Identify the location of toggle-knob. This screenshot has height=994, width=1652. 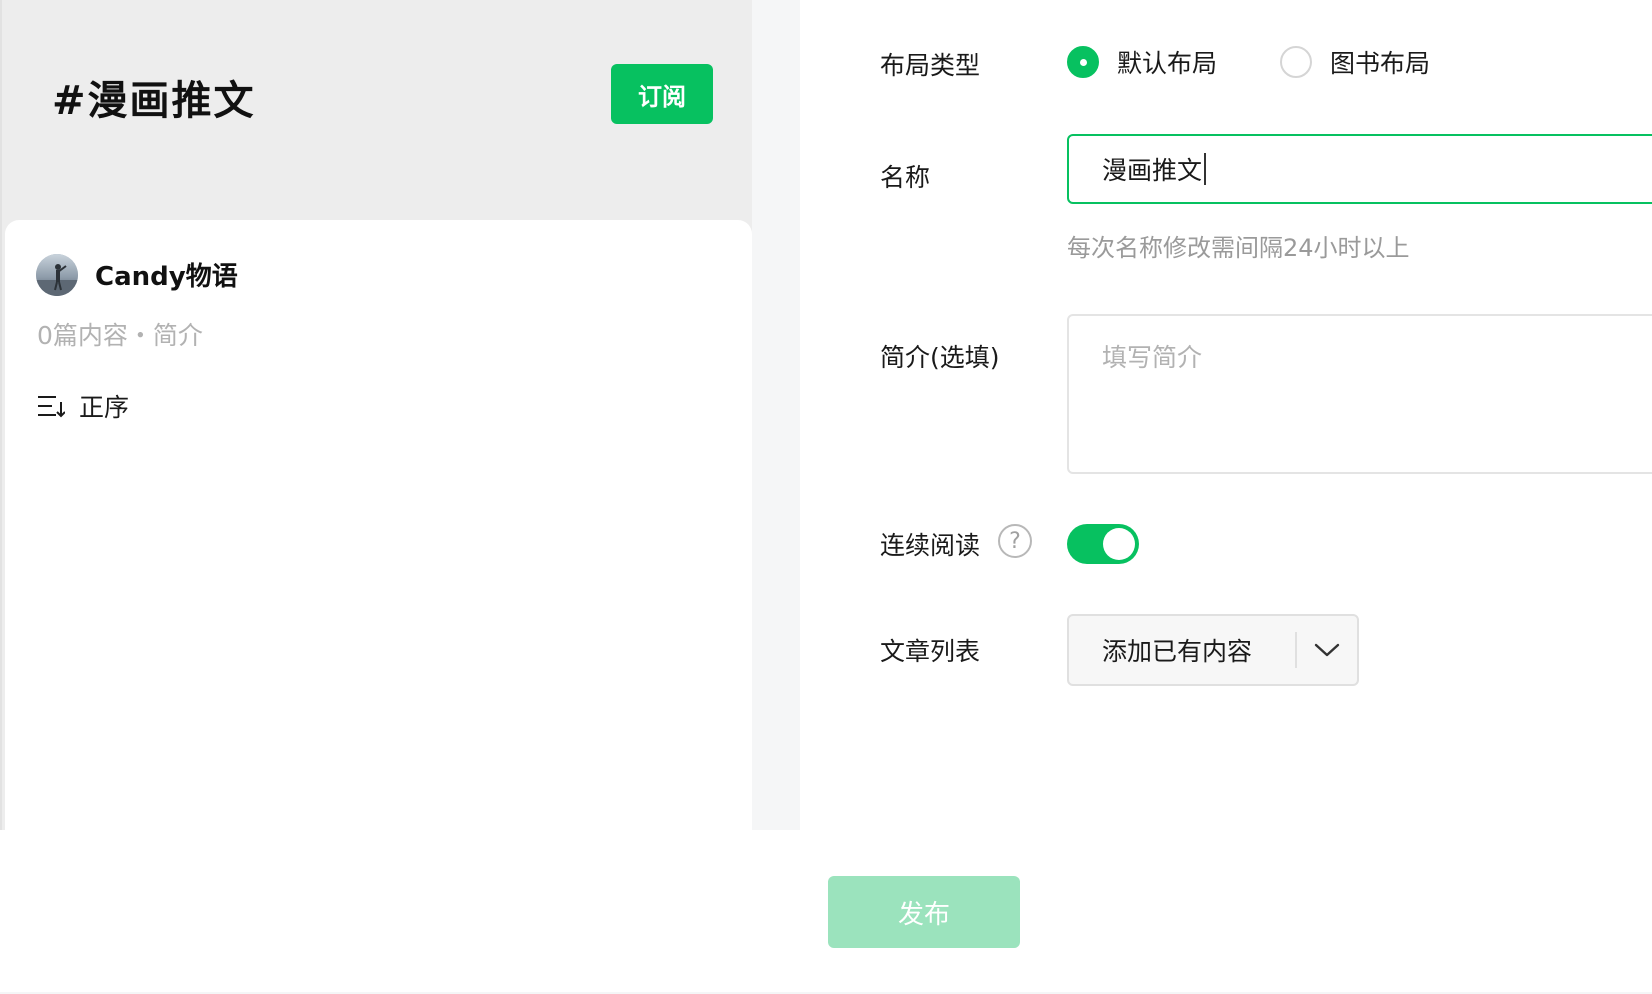
(1119, 544).